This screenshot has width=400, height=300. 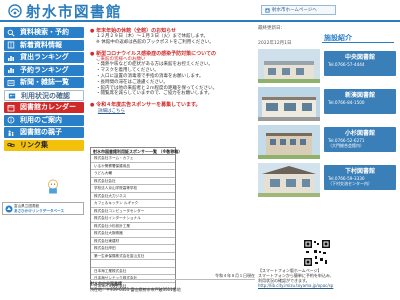 What do you see at coordinates (133, 181) in the screenshot?
I see `table-row: 株式会社会社` at bounding box center [133, 181].